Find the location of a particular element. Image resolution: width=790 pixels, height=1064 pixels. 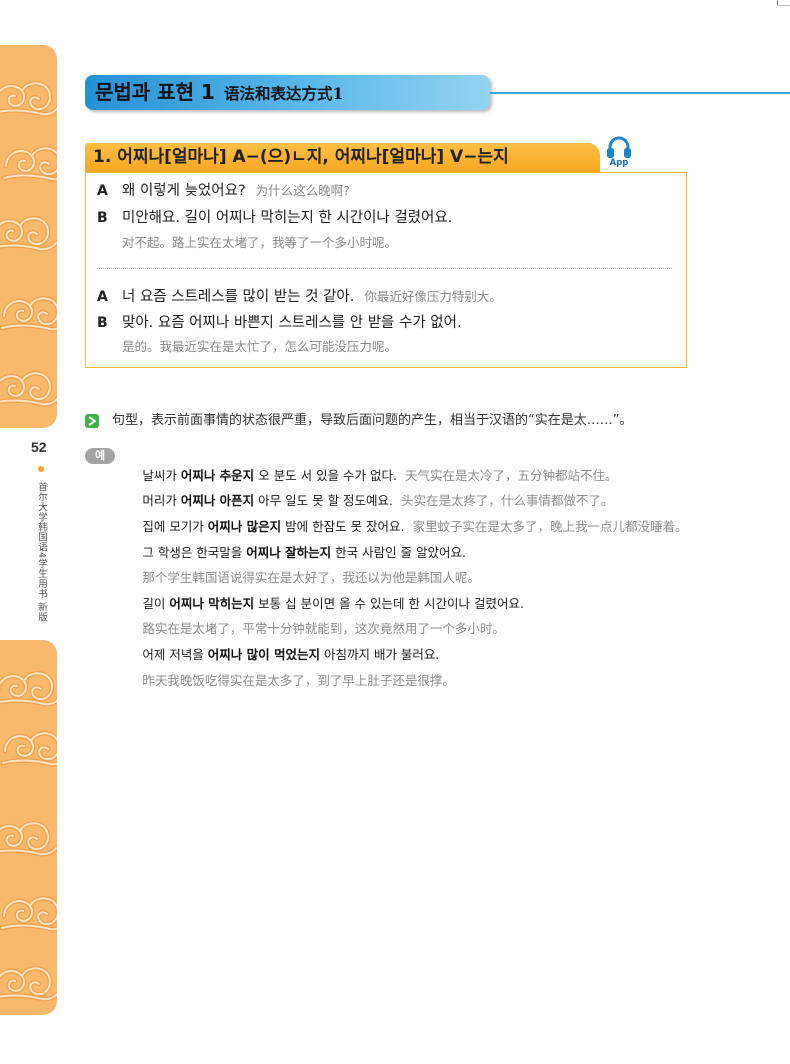

example-sentence: 그 학생은 한국말을 어찌나 잘하는지 한국 사람인 줄 알았어요. is located at coordinates (294, 541).